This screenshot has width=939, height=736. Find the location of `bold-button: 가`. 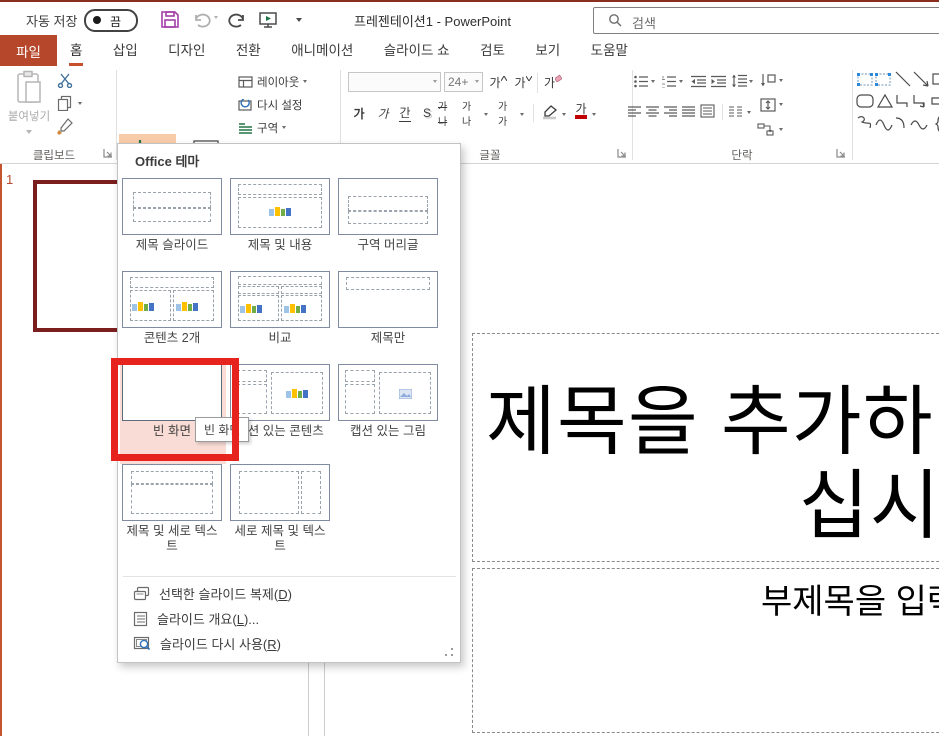

bold-button: 가 is located at coordinates (359, 113).